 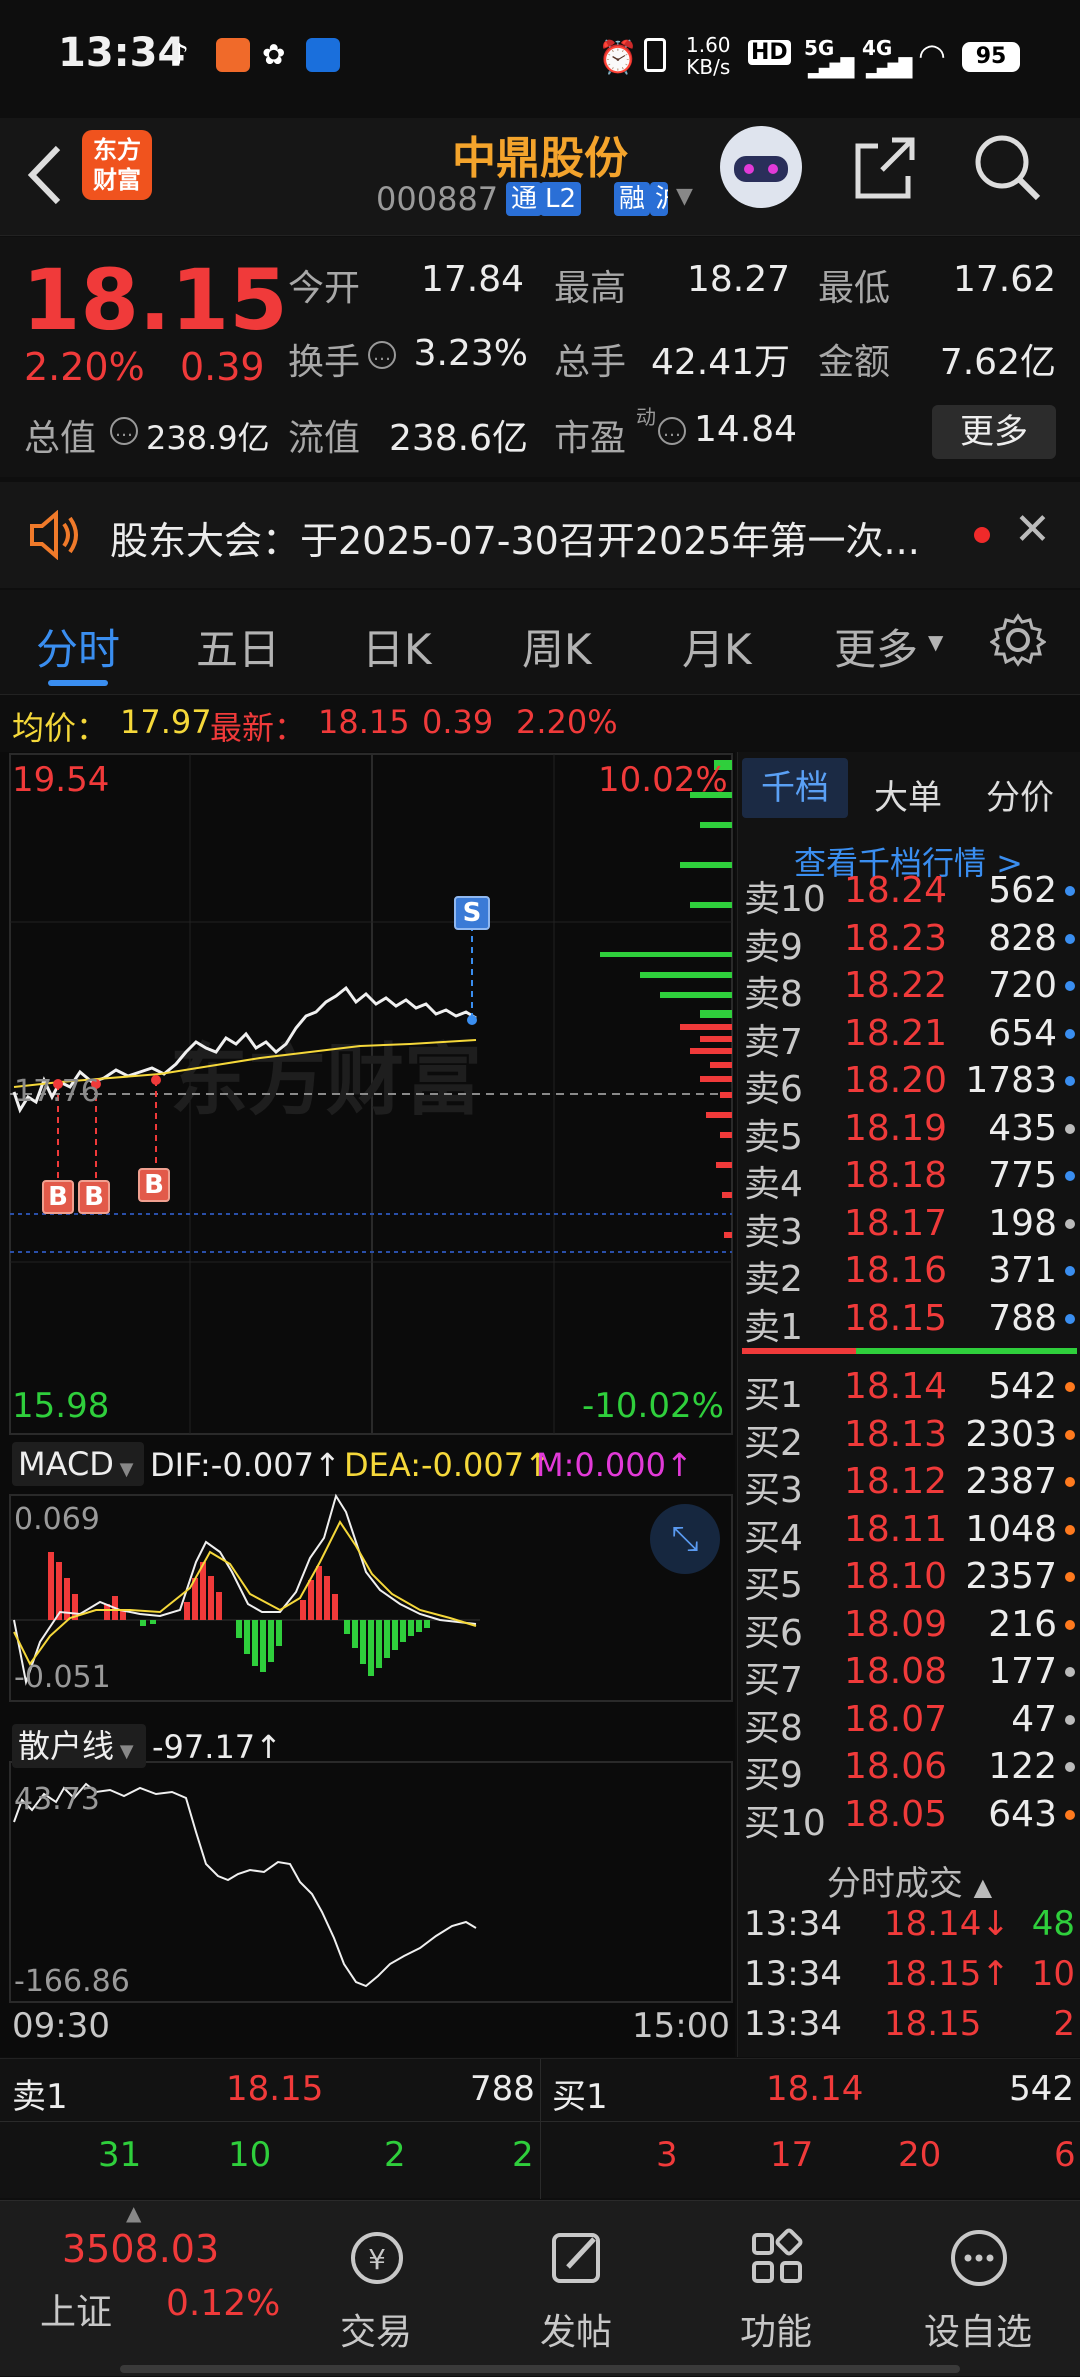 I want to click on sell-order-label: 卖7, so click(x=773, y=1042).